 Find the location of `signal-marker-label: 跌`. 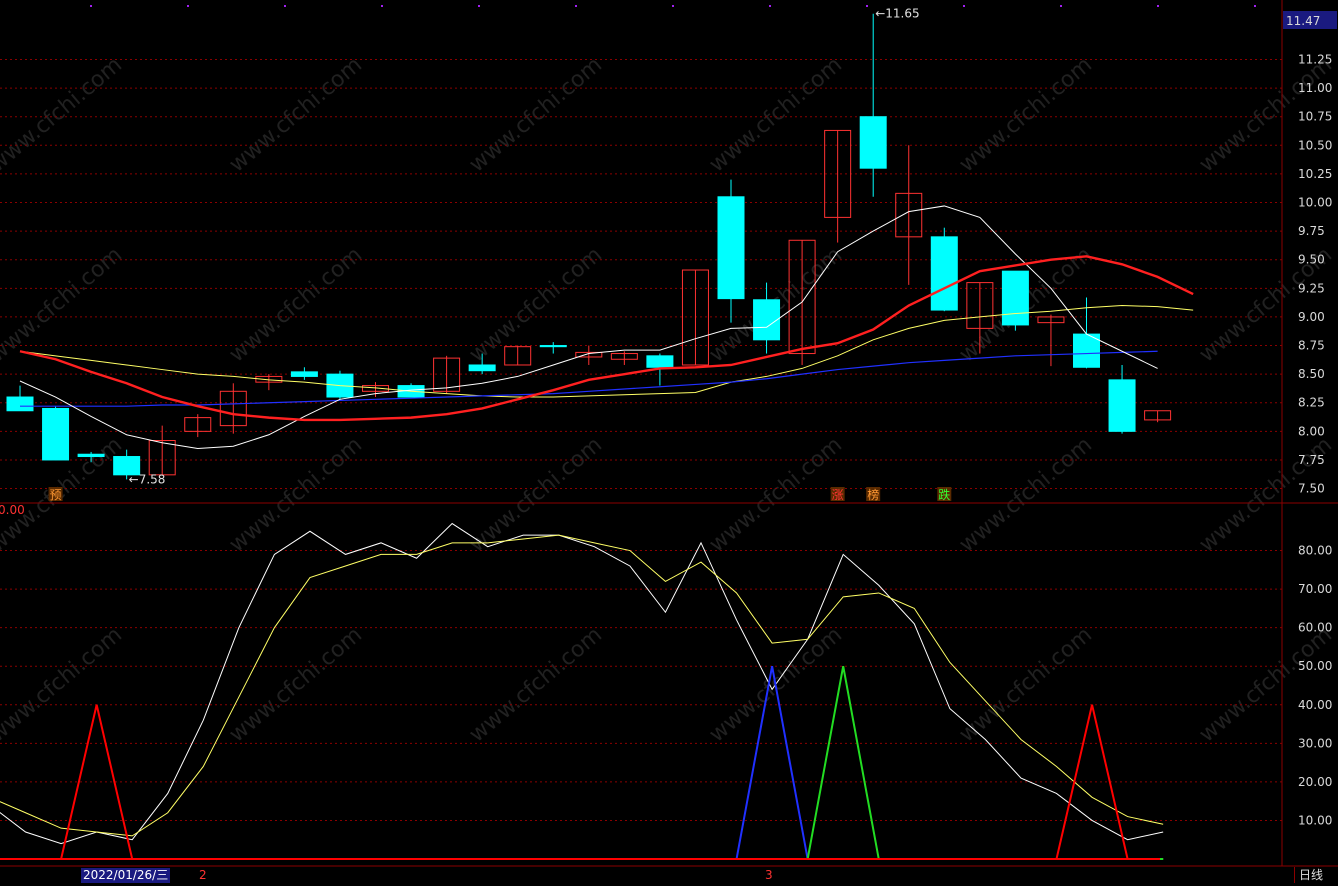

signal-marker-label: 跌 is located at coordinates (944, 494).